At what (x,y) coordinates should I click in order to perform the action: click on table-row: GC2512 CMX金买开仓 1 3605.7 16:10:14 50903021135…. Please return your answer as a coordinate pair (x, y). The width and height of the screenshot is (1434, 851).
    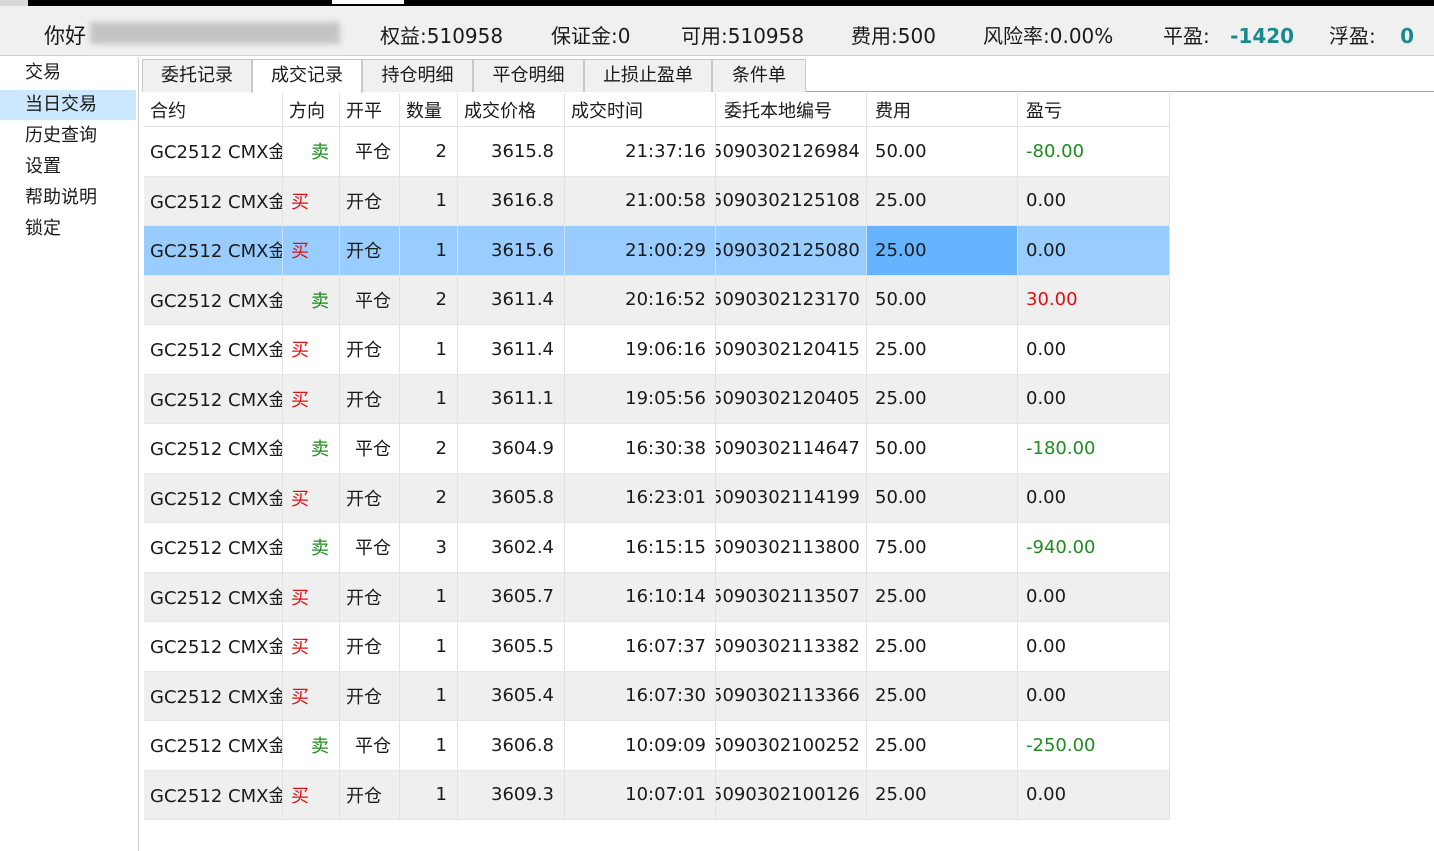
    Looking at the image, I should click on (657, 597).